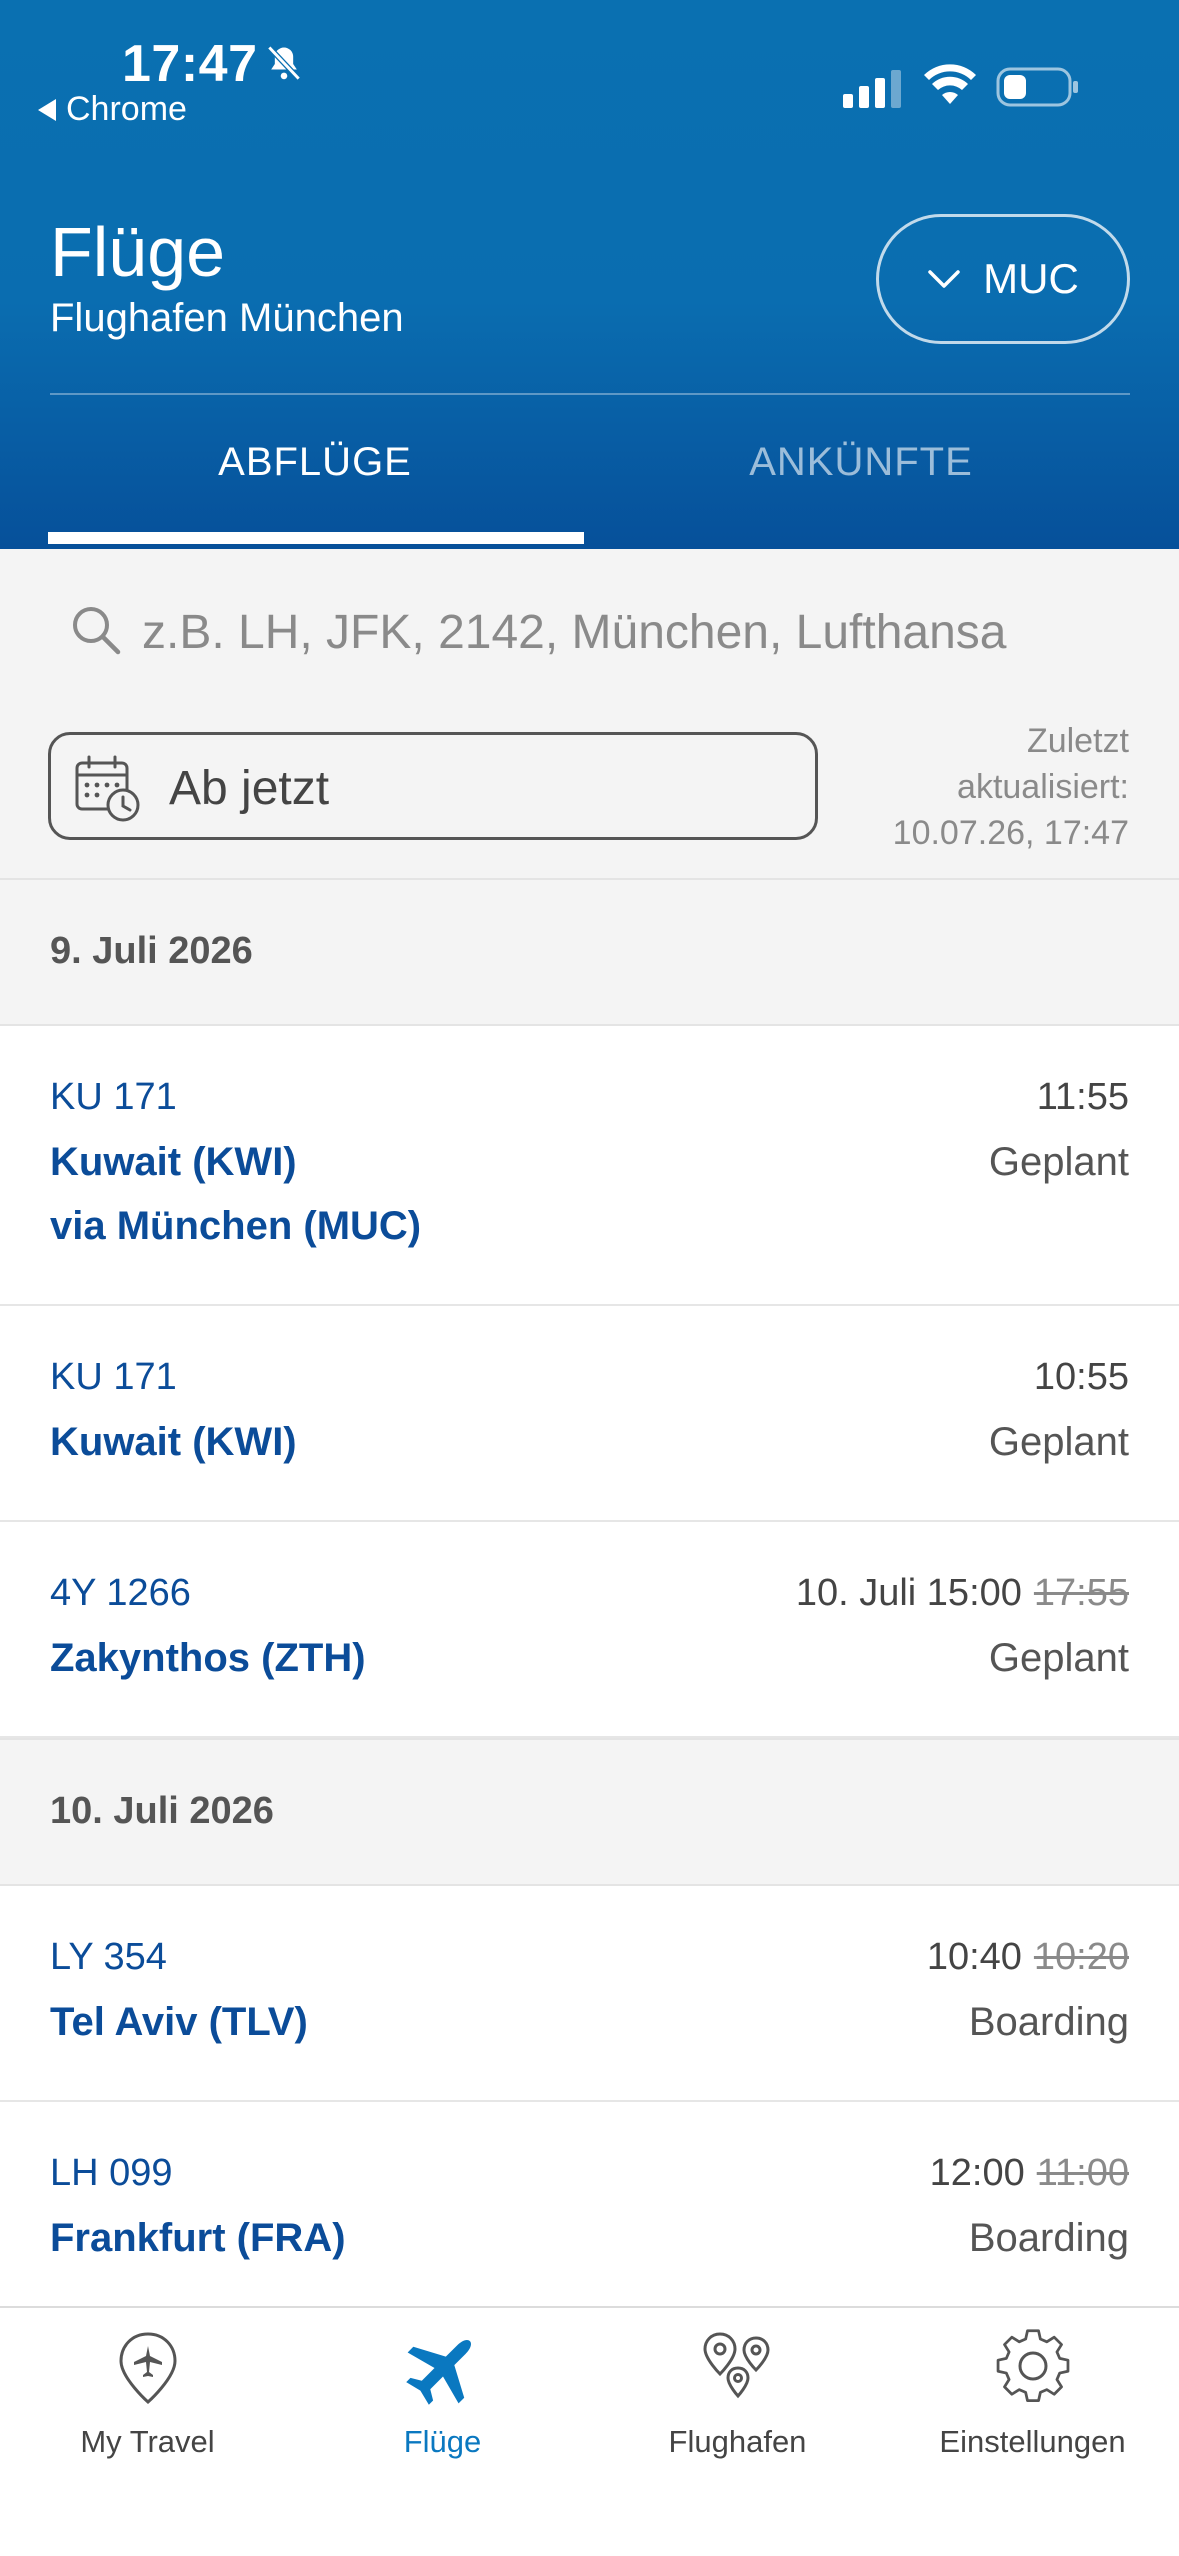 The height and width of the screenshot is (2556, 1179). Describe the element at coordinates (236, 1226) in the screenshot. I see `flight-via: via München (MUC)` at that location.